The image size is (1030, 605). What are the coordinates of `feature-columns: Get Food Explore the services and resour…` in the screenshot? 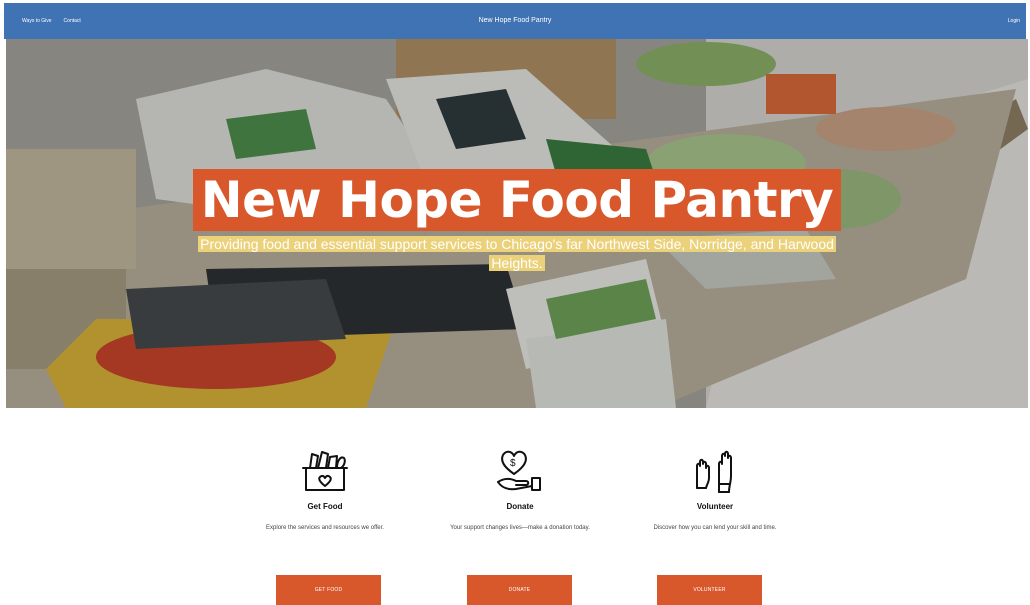 It's located at (520, 498).